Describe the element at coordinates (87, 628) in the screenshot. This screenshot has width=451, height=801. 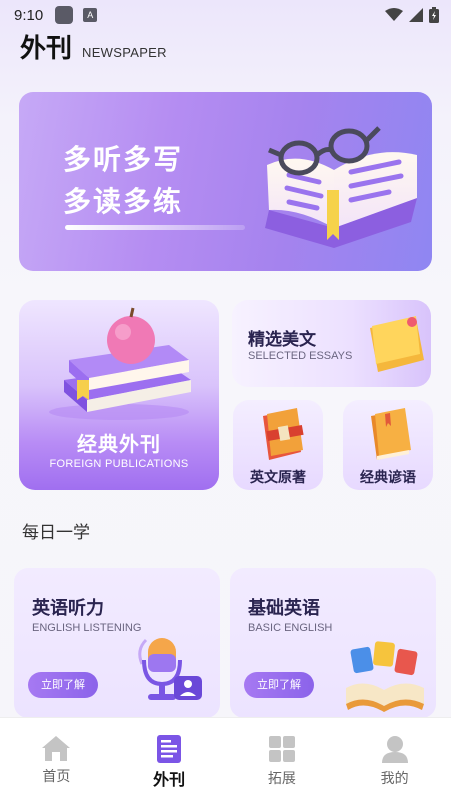
I see `english-listening-subtitle: ENGLISH LISTENING` at that location.